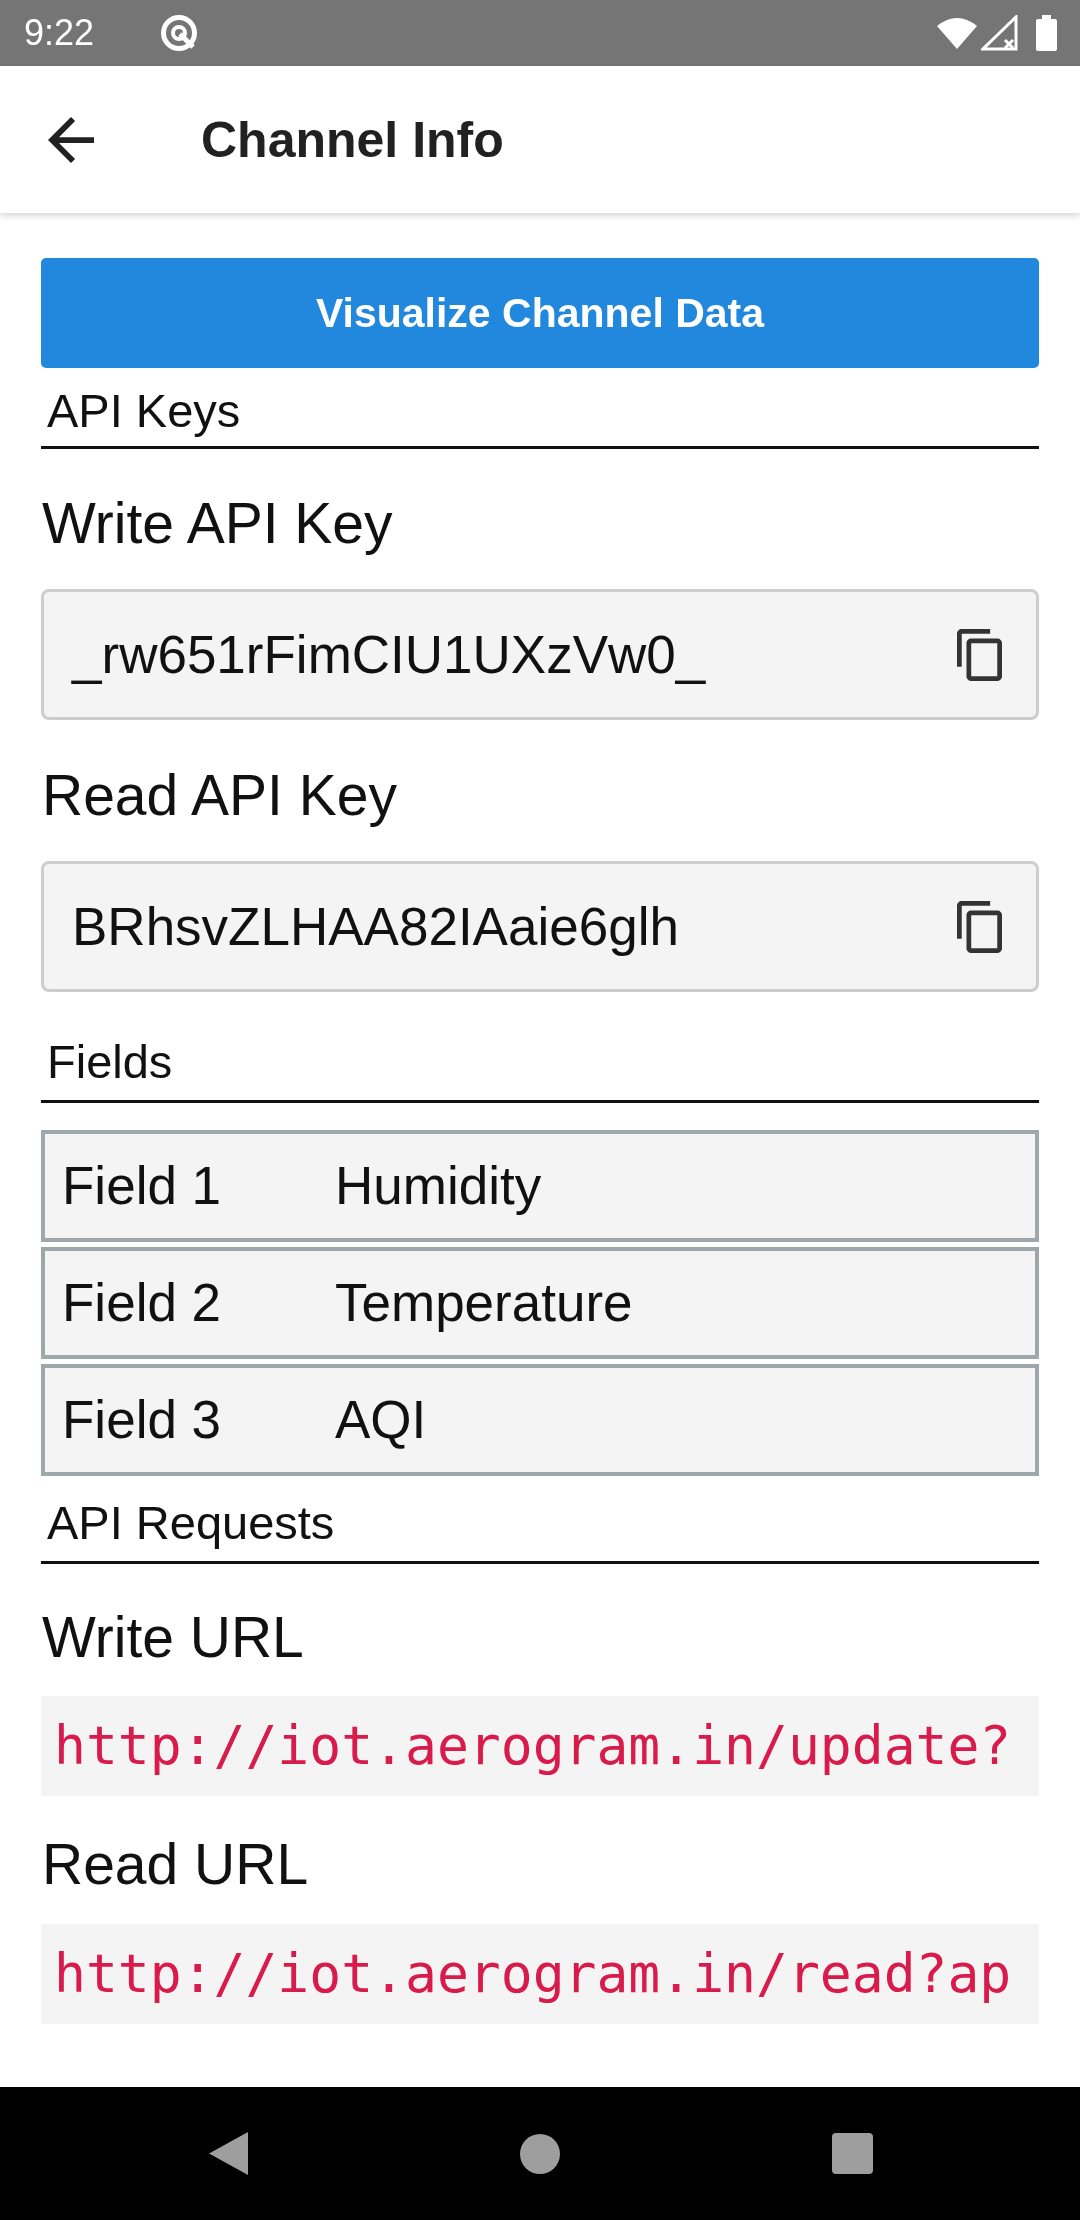 This screenshot has width=1080, height=2220. What do you see at coordinates (179, 33) in the screenshot?
I see `ring-icon` at bounding box center [179, 33].